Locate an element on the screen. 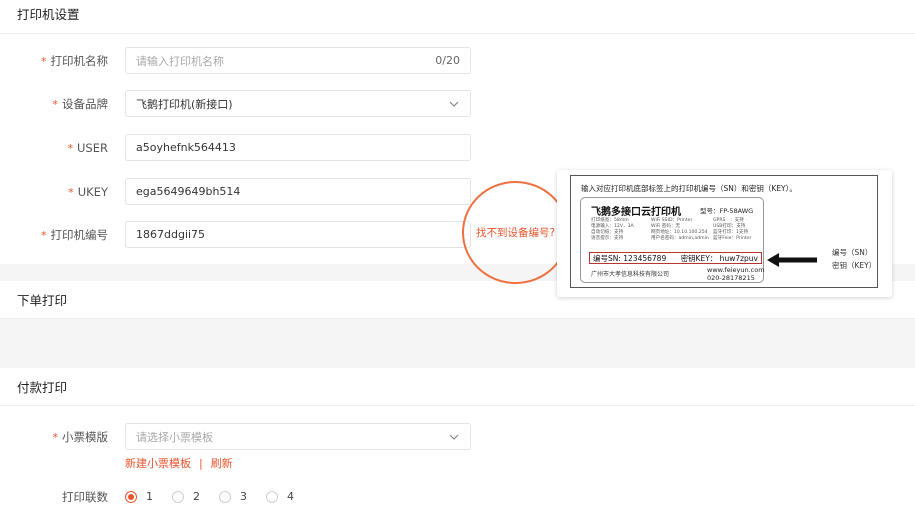 Image resolution: width=915 pixels, height=509 pixels. not-found-hint-circle: 找不到设备编号? is located at coordinates (515, 232).